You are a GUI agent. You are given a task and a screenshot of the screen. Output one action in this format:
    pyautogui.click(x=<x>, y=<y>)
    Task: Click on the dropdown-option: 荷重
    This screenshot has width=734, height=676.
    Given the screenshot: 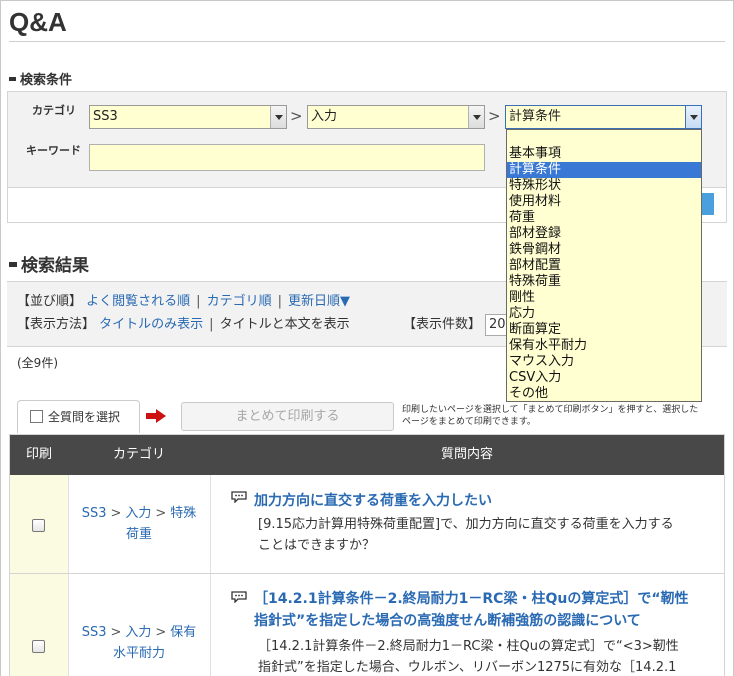 What is the action you would take?
    pyautogui.click(x=604, y=218)
    